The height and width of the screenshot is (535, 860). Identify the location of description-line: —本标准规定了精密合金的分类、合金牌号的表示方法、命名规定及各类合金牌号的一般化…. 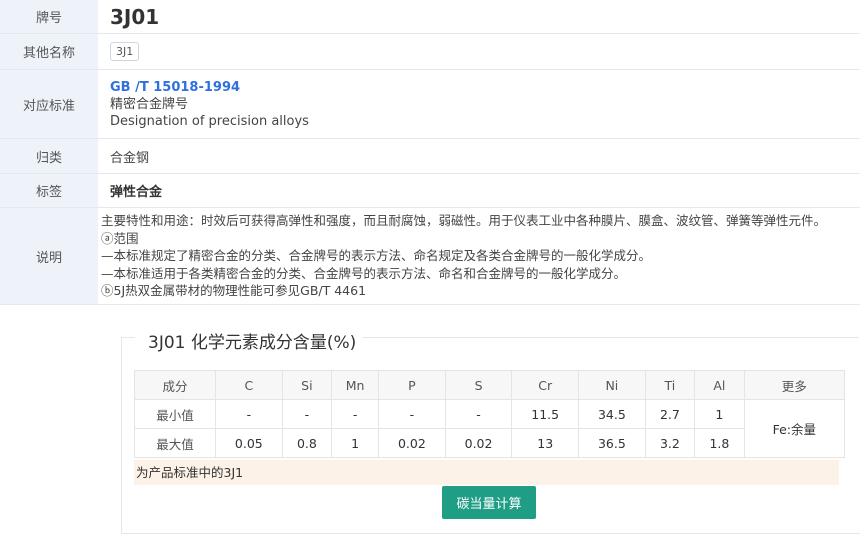
(376, 256).